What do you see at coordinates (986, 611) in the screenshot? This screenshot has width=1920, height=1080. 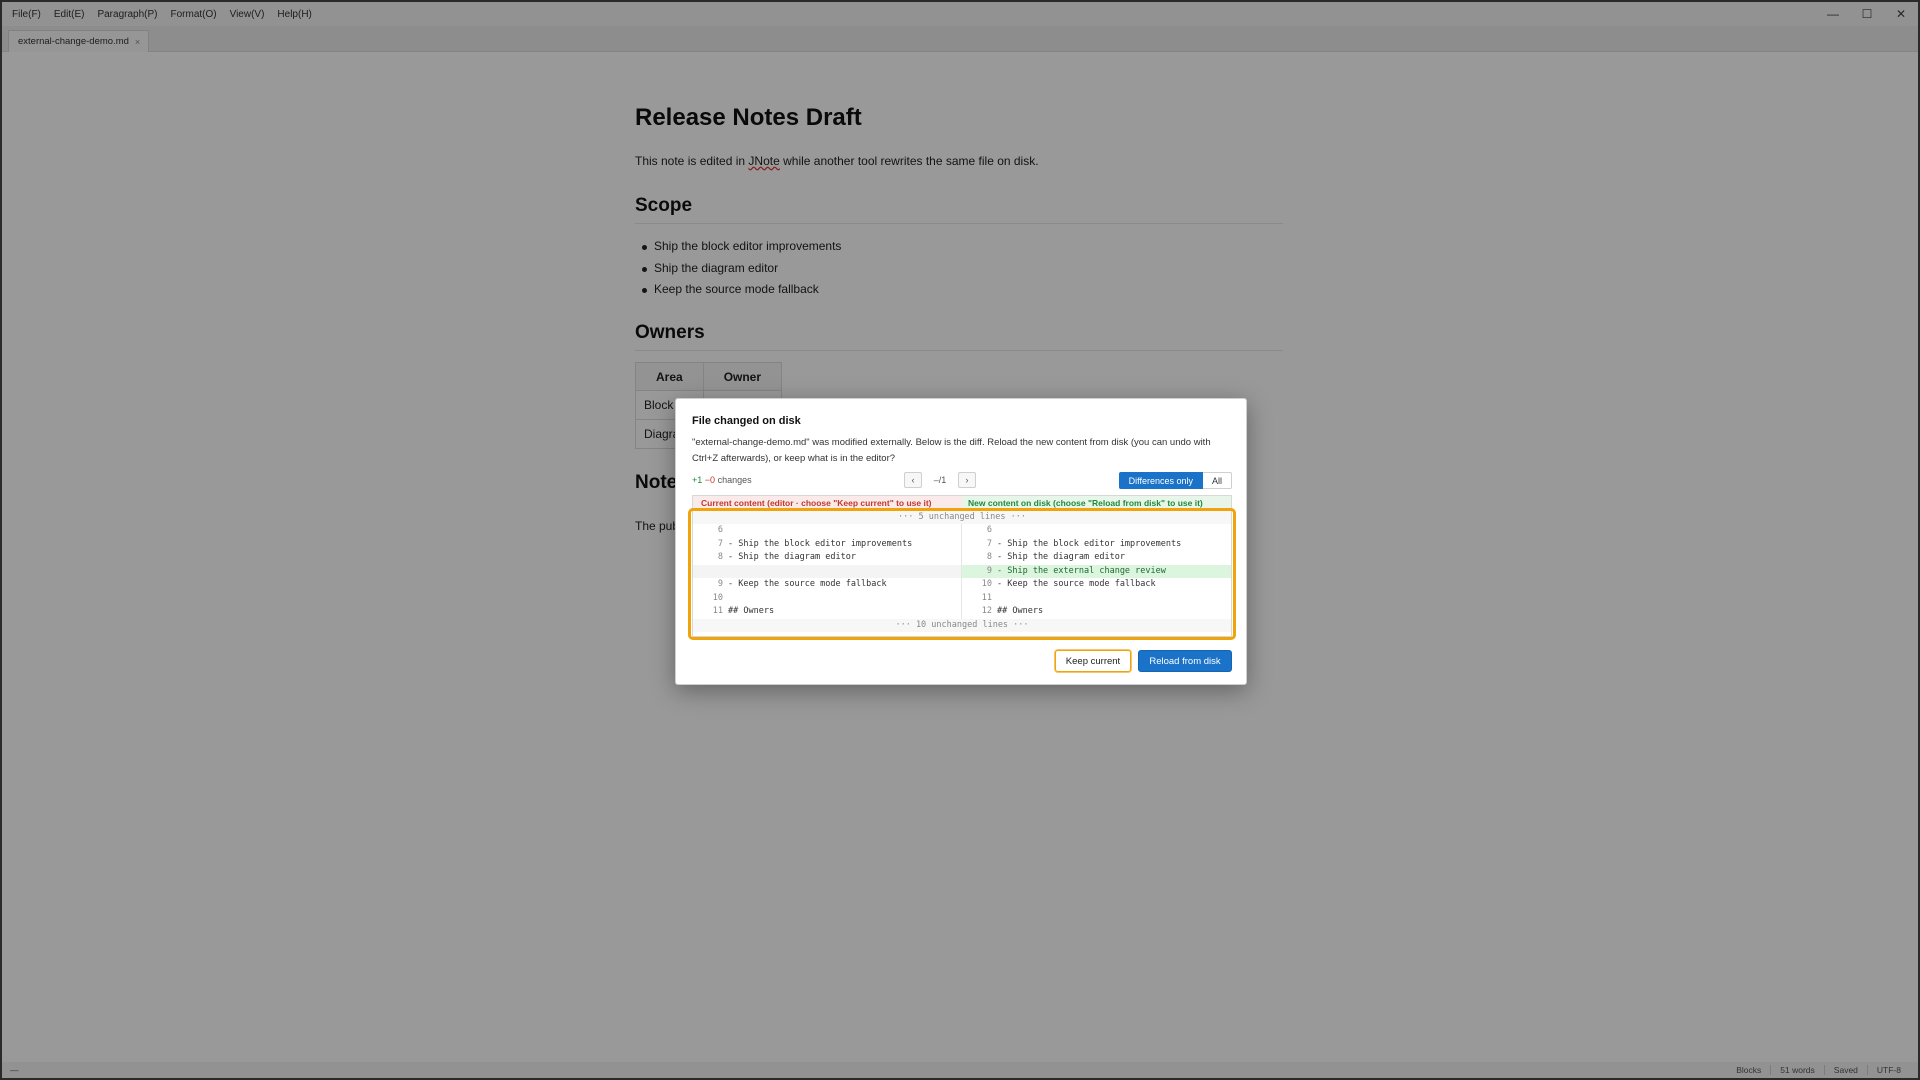 I see `line-number: 12` at bounding box center [986, 611].